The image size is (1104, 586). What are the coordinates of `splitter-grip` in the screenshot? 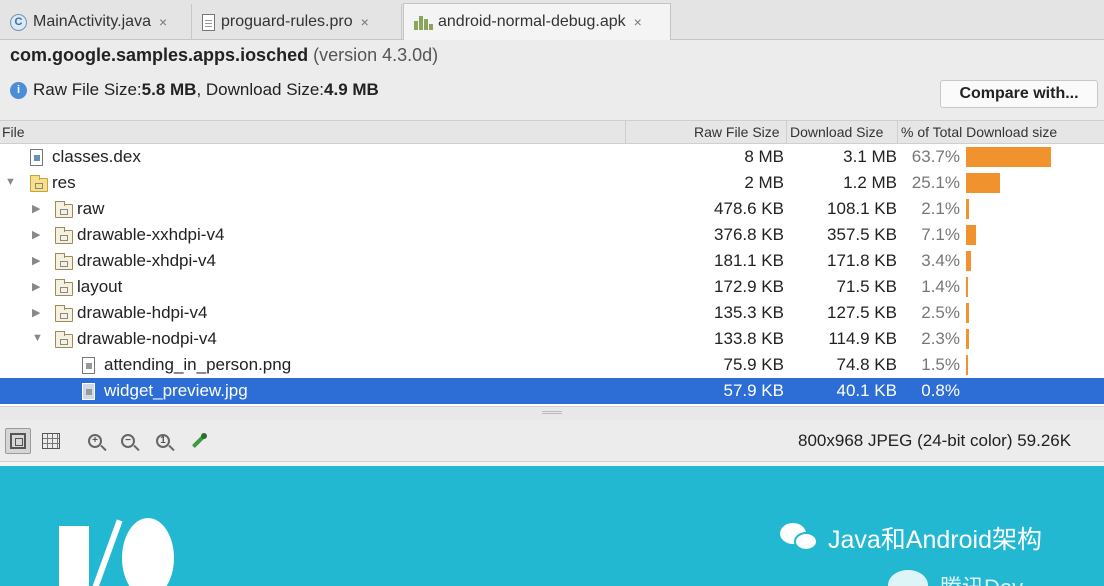 It's located at (552, 412).